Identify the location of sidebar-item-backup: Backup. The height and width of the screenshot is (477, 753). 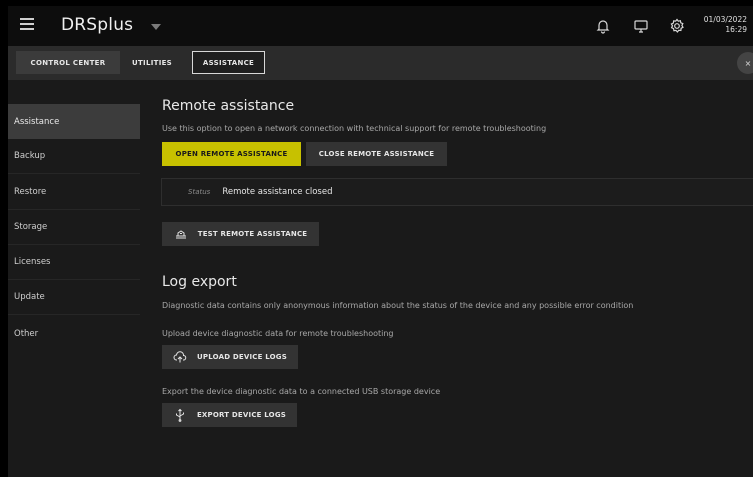
(74, 156).